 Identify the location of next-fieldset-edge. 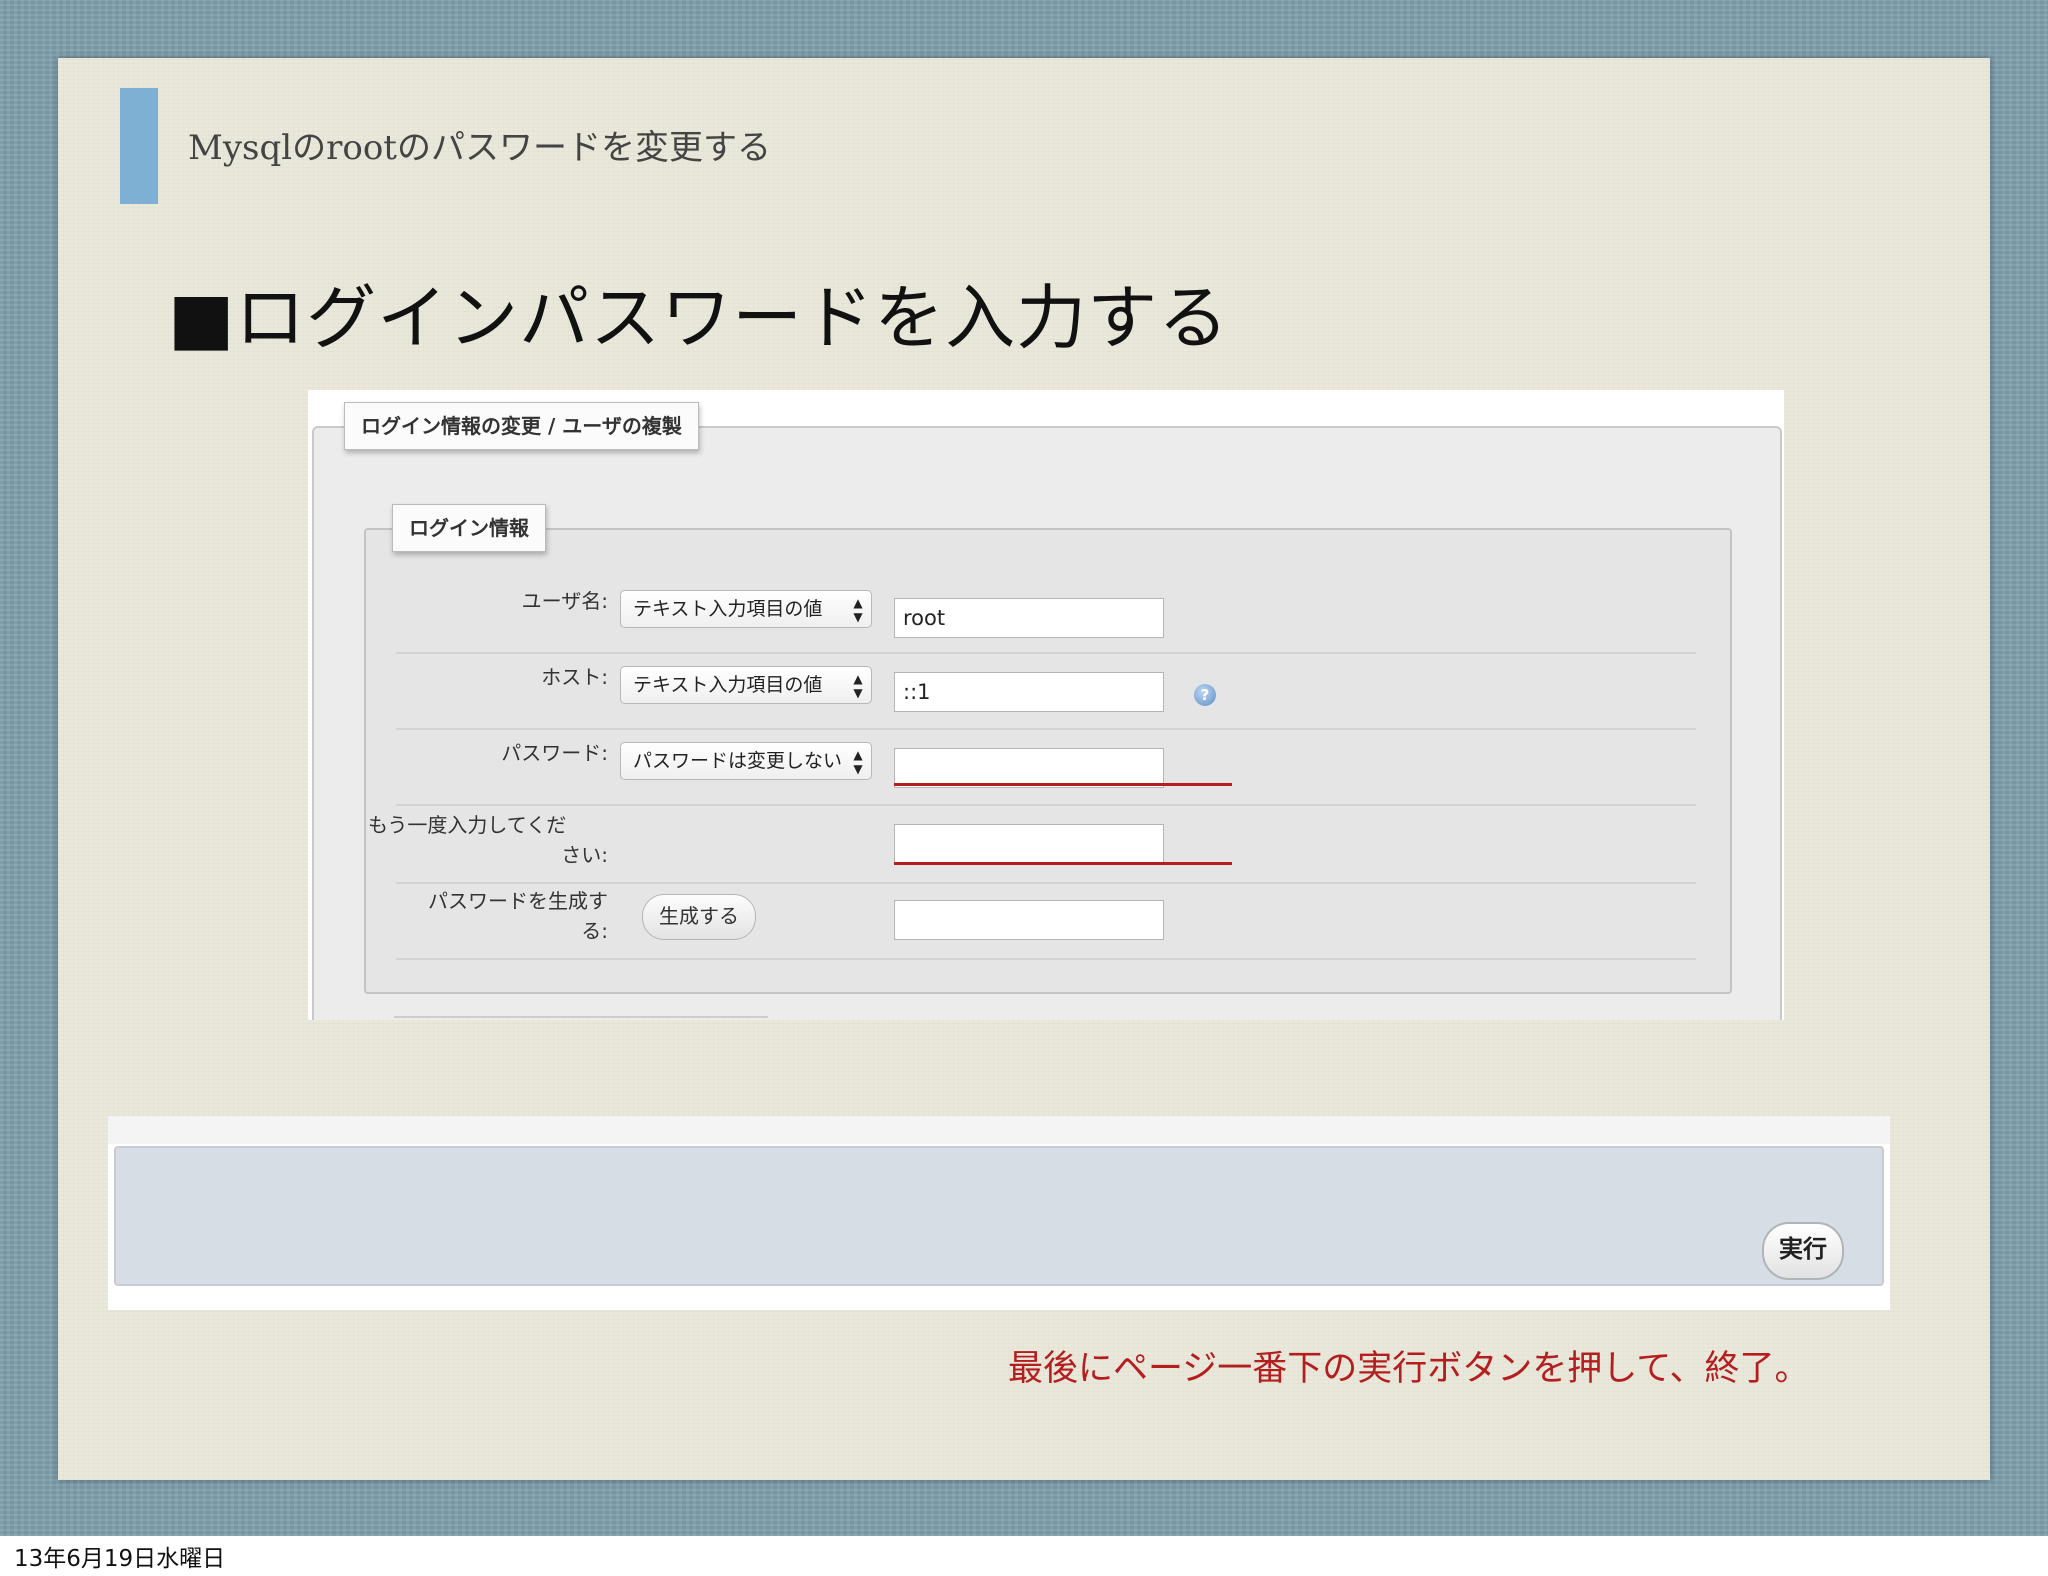
(581, 1017).